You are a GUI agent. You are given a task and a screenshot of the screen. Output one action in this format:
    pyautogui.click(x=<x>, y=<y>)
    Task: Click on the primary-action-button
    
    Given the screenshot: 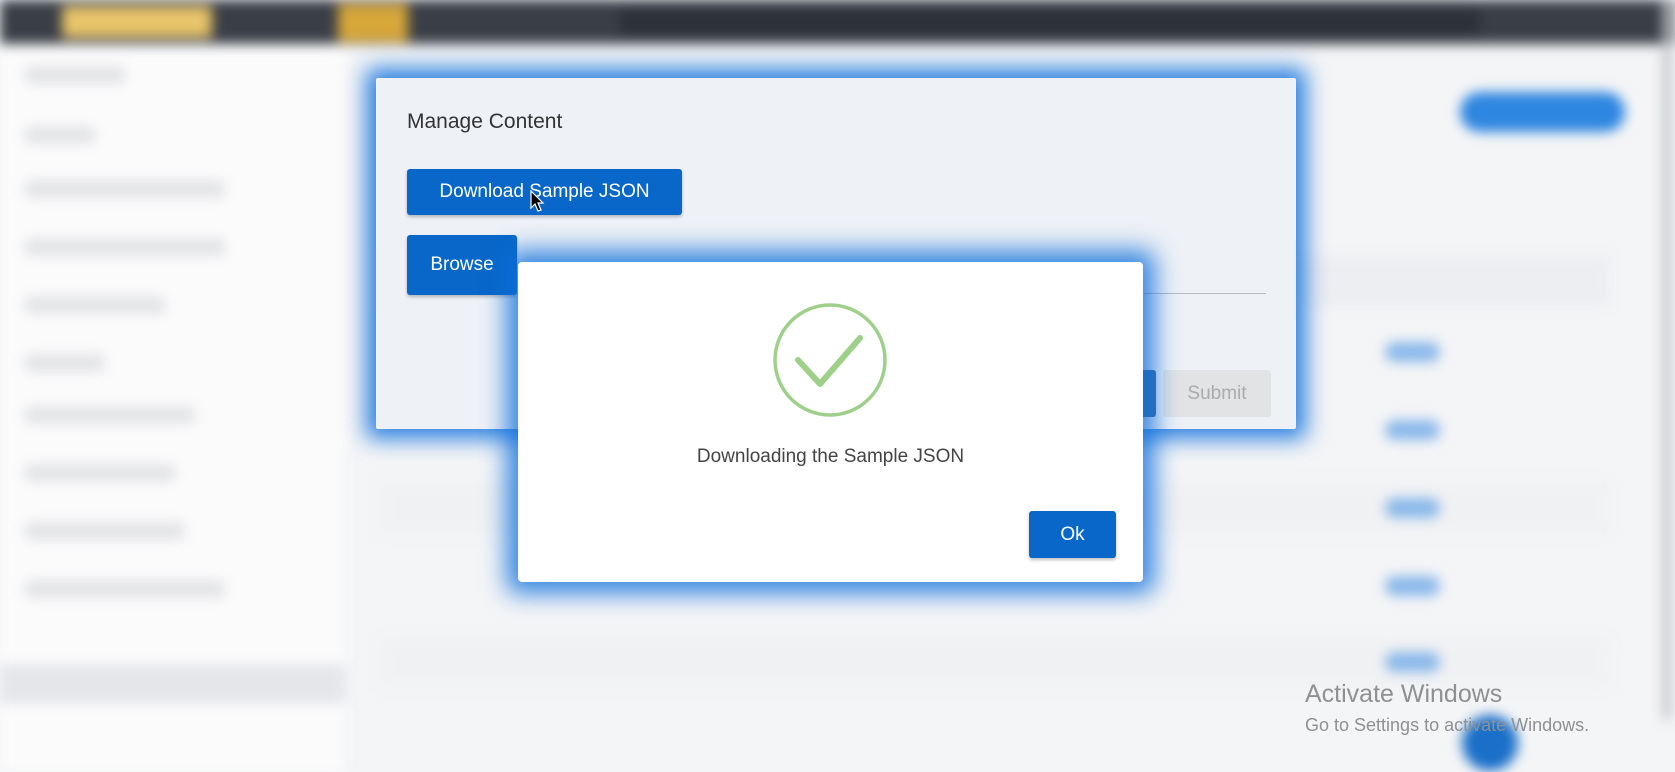 What is the action you would take?
    pyautogui.click(x=1542, y=112)
    